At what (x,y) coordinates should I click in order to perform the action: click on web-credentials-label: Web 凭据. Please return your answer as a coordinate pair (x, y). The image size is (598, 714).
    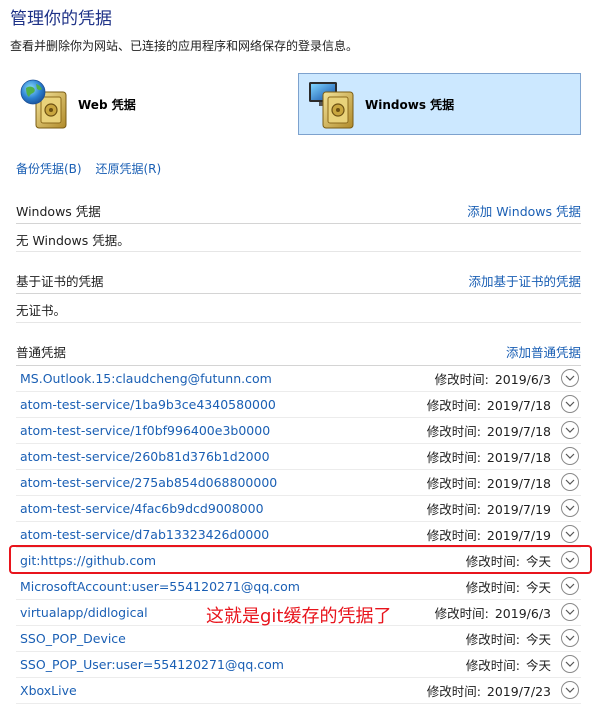
    Looking at the image, I should click on (107, 104).